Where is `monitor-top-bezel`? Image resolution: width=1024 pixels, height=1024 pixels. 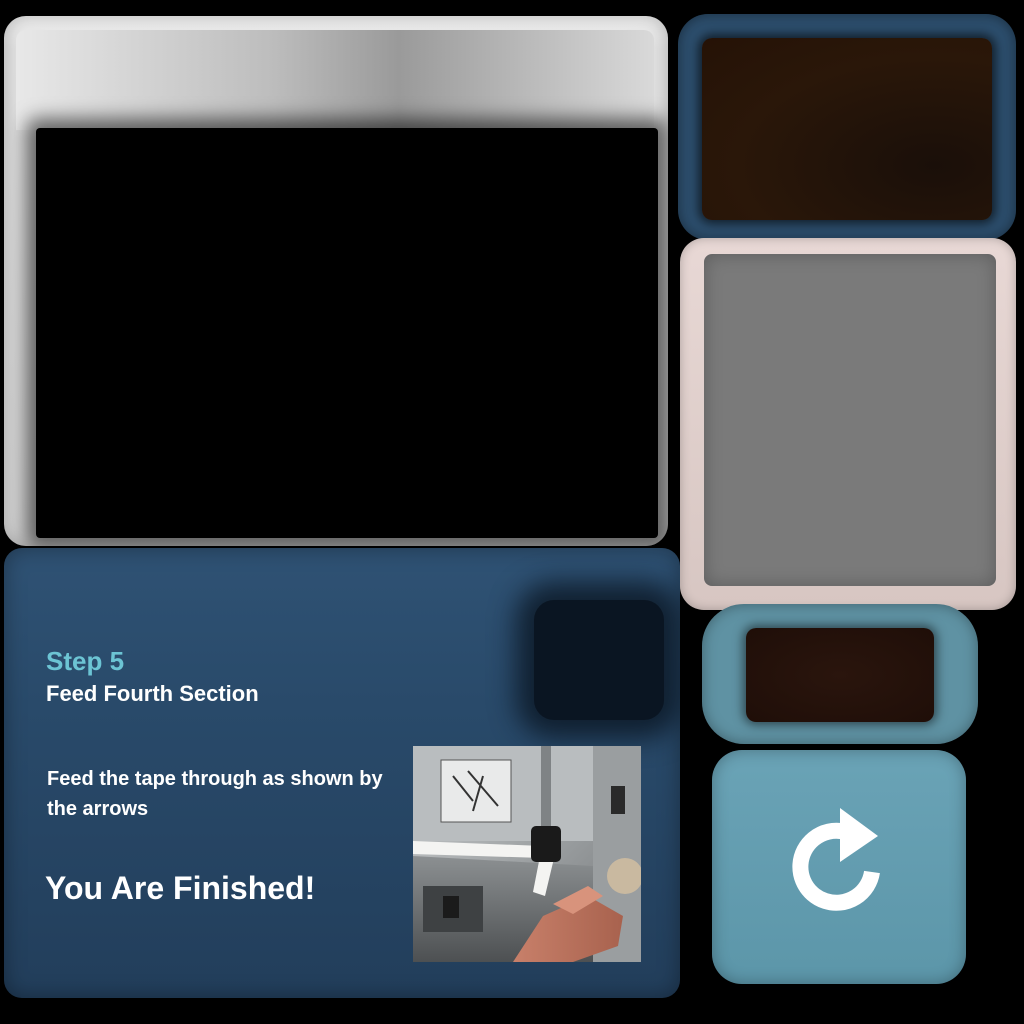 monitor-top-bezel is located at coordinates (335, 80).